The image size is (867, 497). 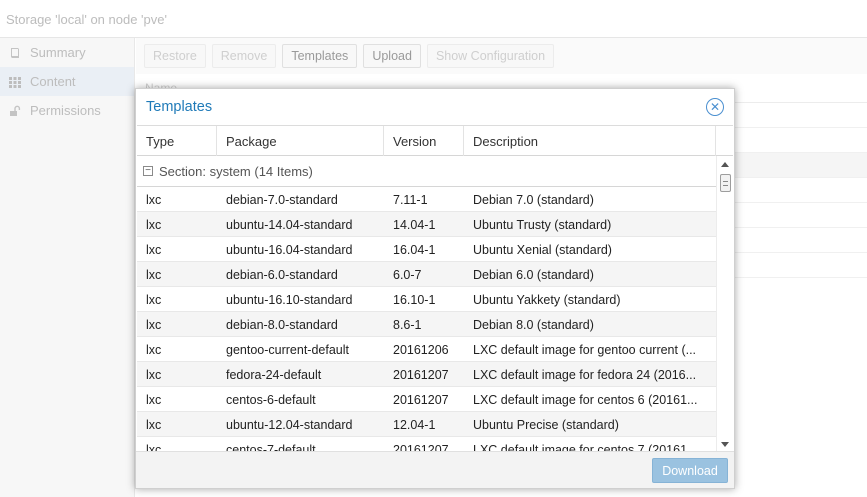 What do you see at coordinates (86, 19) in the screenshot?
I see `page-title: Storage 'local' on node 'pve'` at bounding box center [86, 19].